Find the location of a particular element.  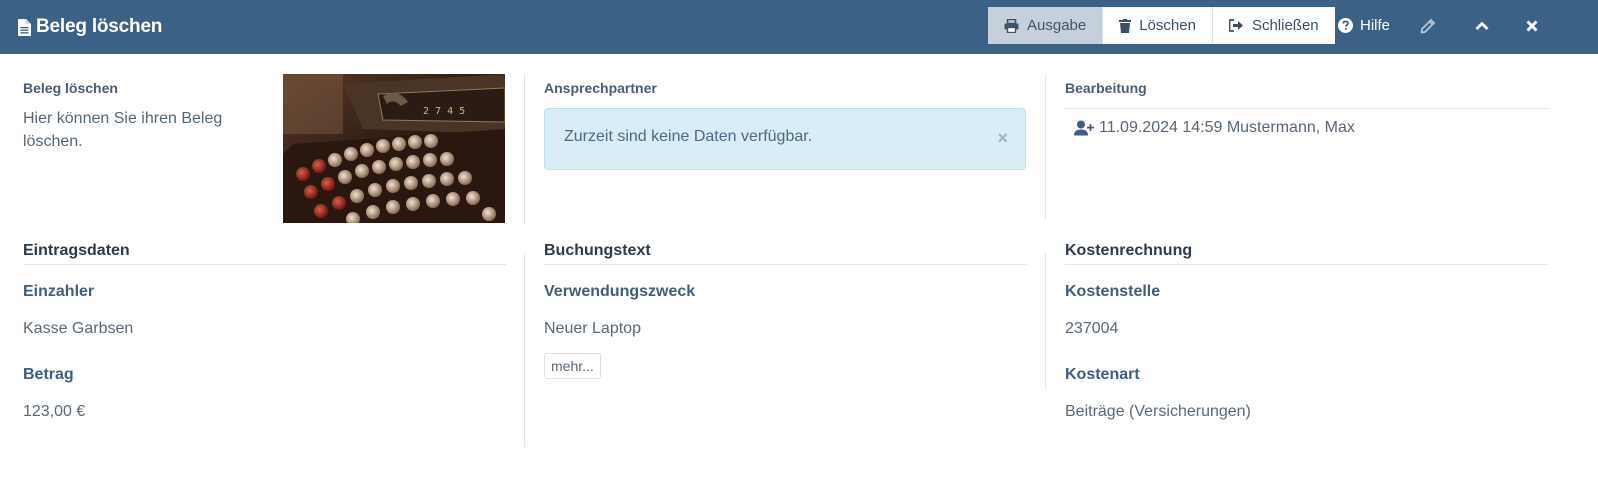

trash-icon is located at coordinates (1125, 25).